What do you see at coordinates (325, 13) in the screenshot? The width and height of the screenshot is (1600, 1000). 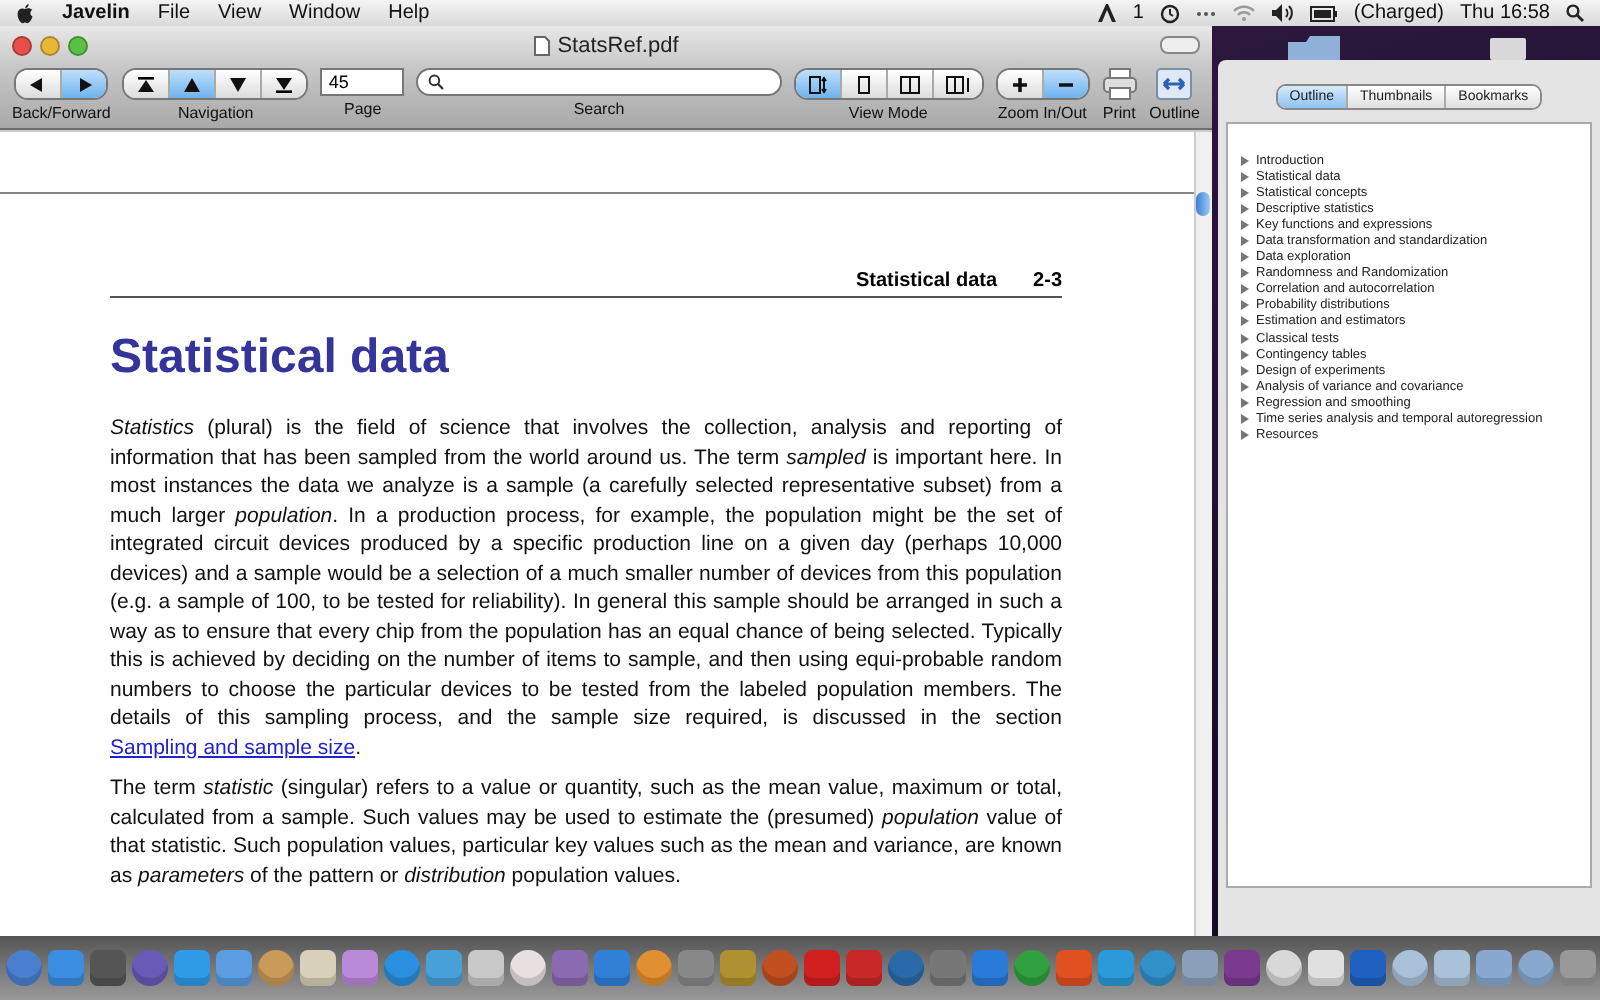 I see `menu-item: Window` at bounding box center [325, 13].